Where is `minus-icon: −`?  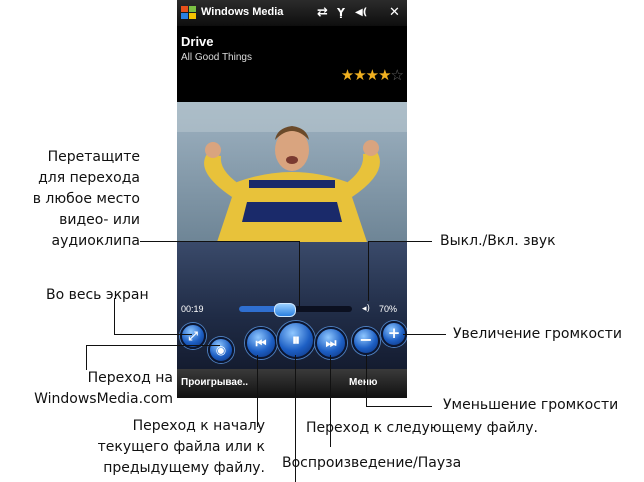
minus-icon: − is located at coordinates (366, 339).